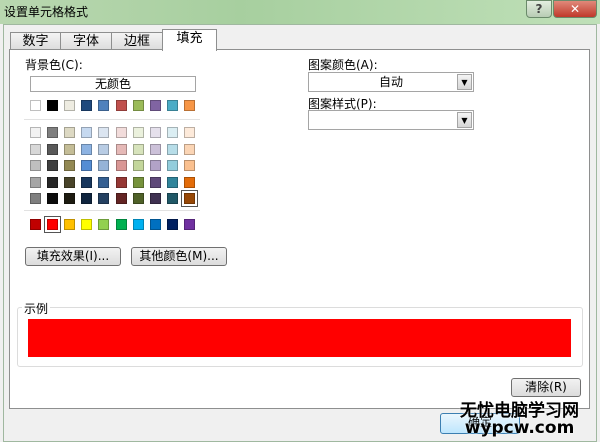 The width and height of the screenshot is (600, 442). What do you see at coordinates (35, 41) in the screenshot?
I see `tab-number: 数字` at bounding box center [35, 41].